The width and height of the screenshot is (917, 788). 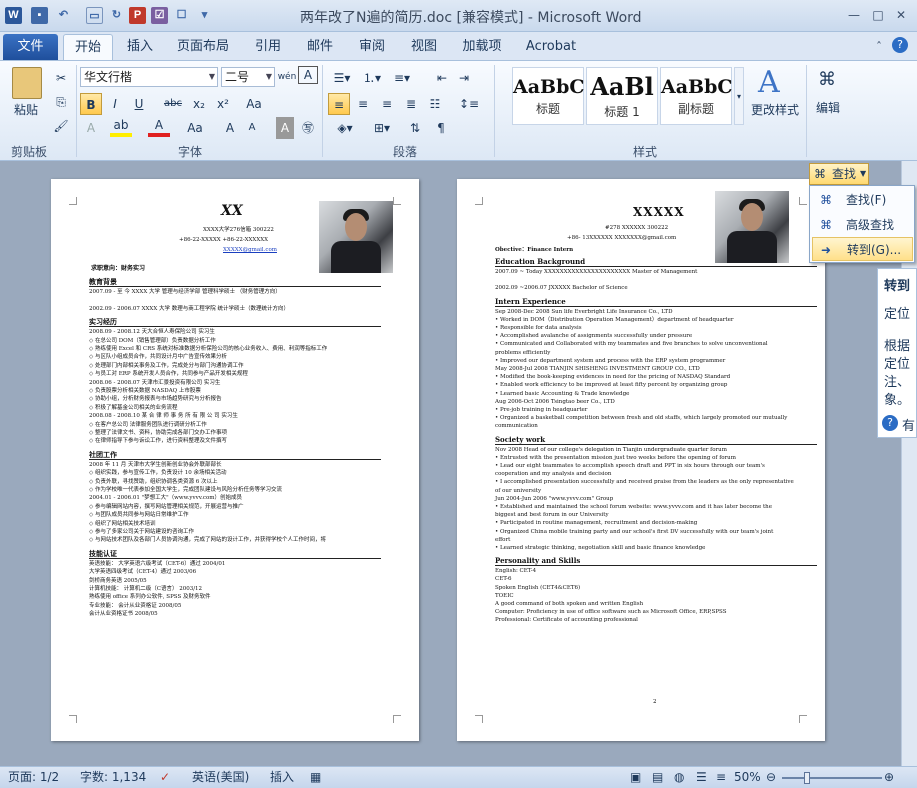 What do you see at coordinates (223, 104) in the screenshot?
I see `superscript-button: x²` at bounding box center [223, 104].